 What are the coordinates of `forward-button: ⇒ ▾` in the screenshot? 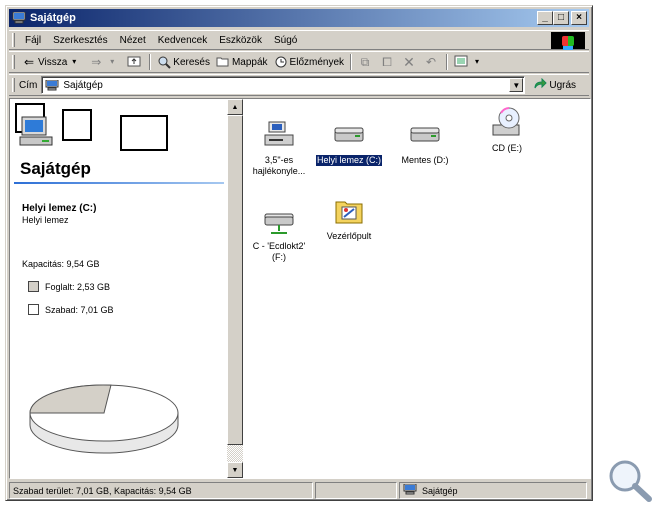 It's located at (105, 62).